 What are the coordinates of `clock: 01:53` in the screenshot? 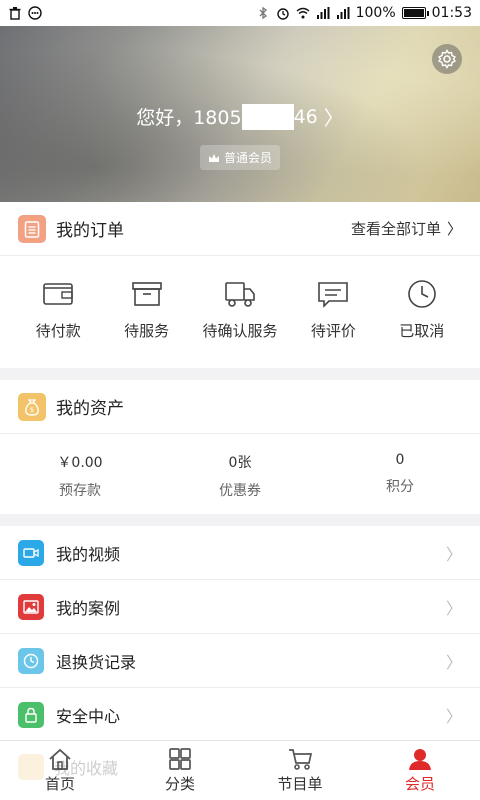 It's located at (451, 13).